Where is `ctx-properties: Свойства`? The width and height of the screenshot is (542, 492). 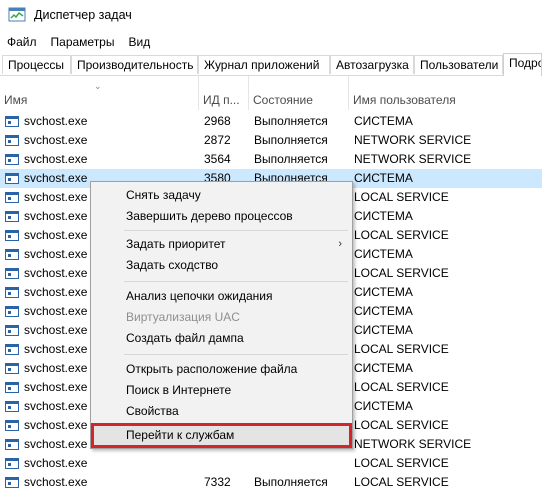
ctx-properties: Свойства is located at coordinates (221, 411).